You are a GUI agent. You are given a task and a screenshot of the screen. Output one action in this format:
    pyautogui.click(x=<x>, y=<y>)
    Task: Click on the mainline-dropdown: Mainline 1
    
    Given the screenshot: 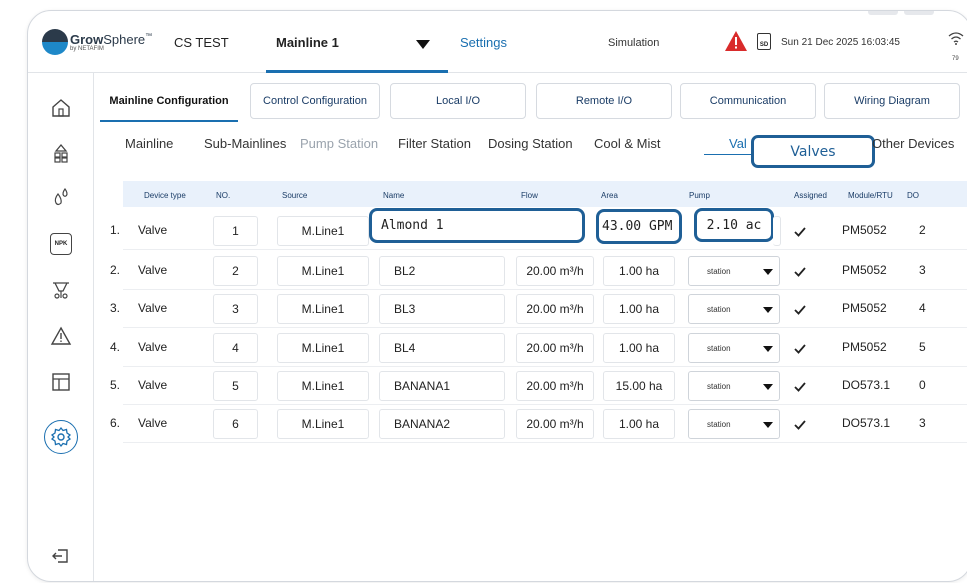 What is the action you would take?
    pyautogui.click(x=357, y=50)
    